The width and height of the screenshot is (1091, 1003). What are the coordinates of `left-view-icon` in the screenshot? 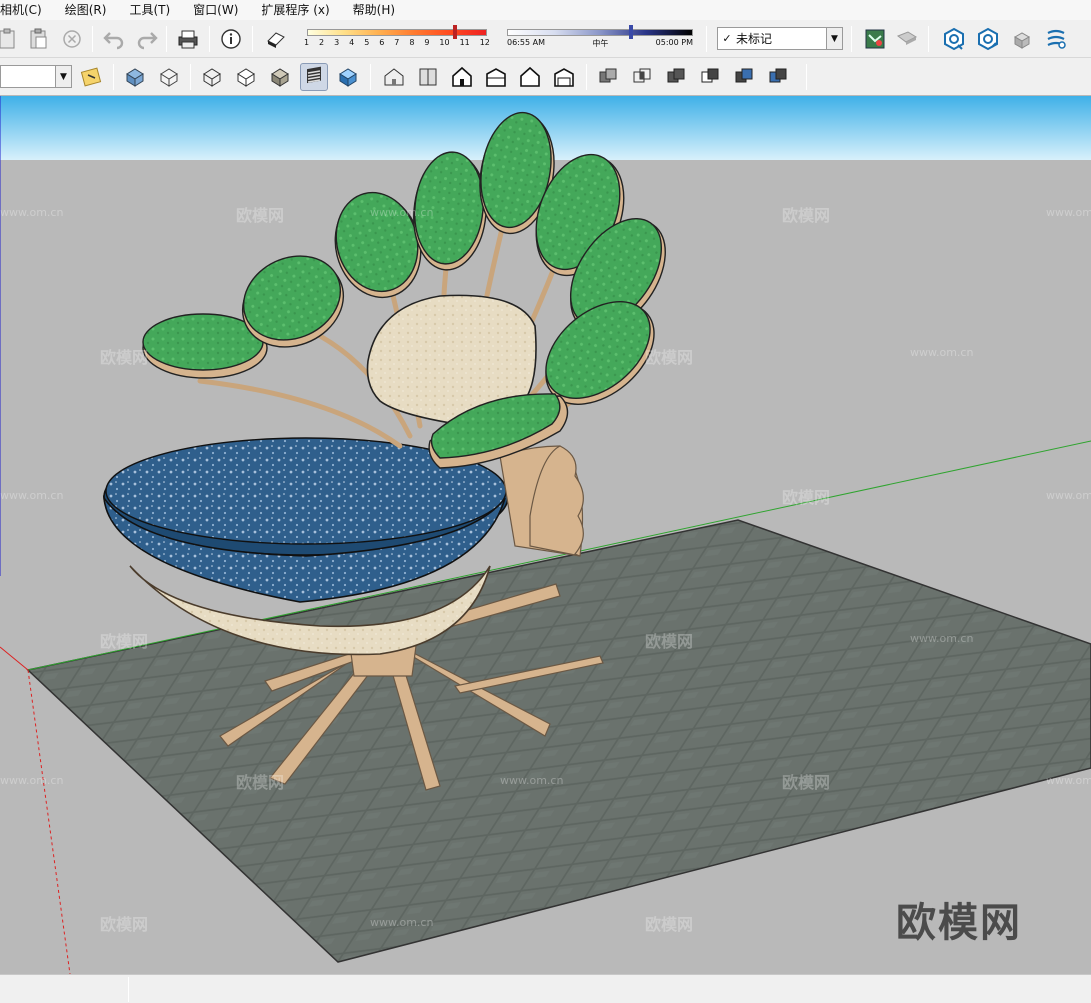 It's located at (564, 77).